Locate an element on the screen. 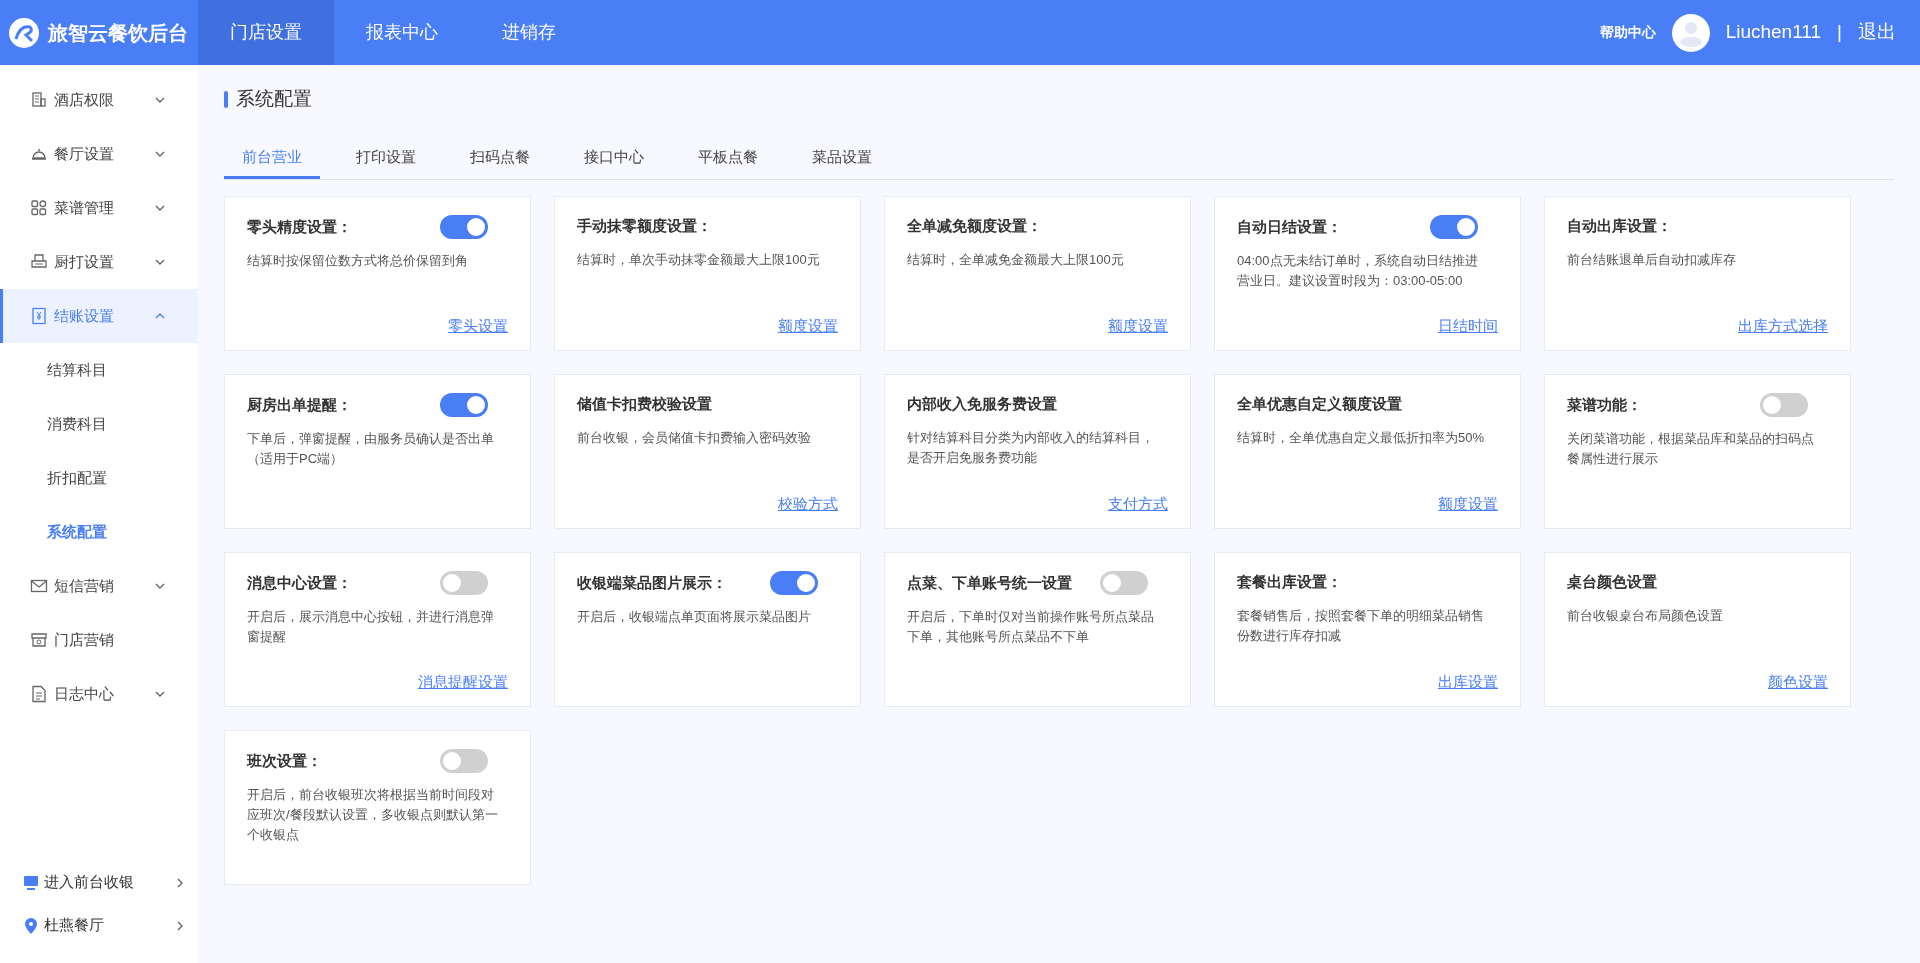 This screenshot has width=1920, height=963. settings-link: 支付方式 is located at coordinates (1138, 503).